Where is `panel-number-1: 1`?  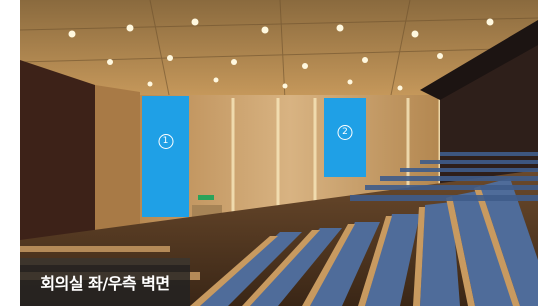 panel-number-1: 1 is located at coordinates (165, 141).